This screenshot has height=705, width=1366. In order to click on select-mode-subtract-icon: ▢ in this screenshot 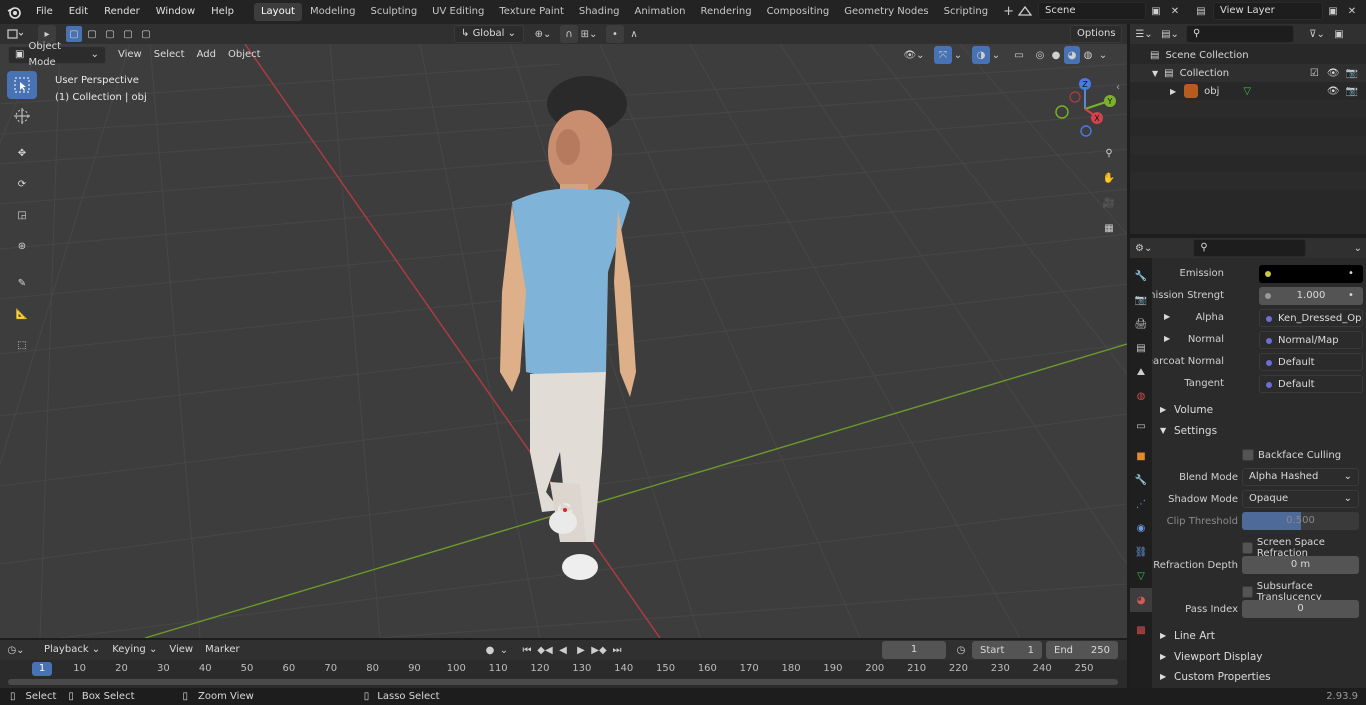, I will do `click(110, 34)`.